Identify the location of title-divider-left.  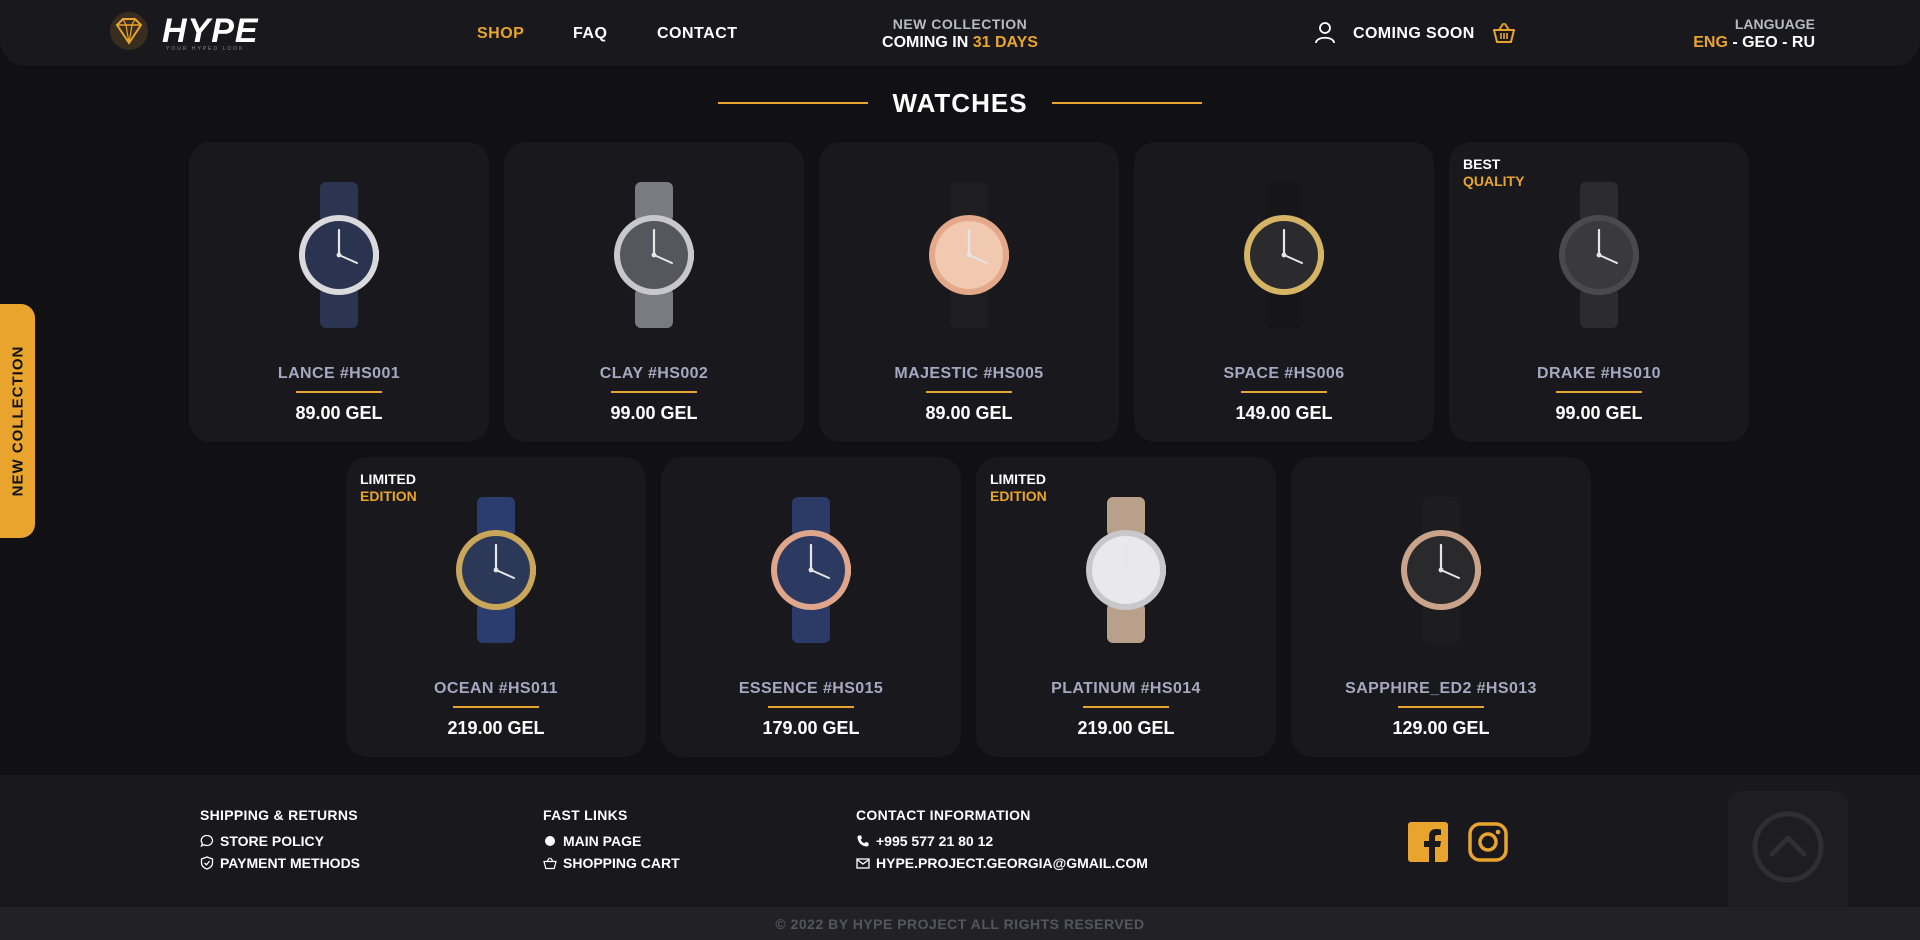
(793, 103).